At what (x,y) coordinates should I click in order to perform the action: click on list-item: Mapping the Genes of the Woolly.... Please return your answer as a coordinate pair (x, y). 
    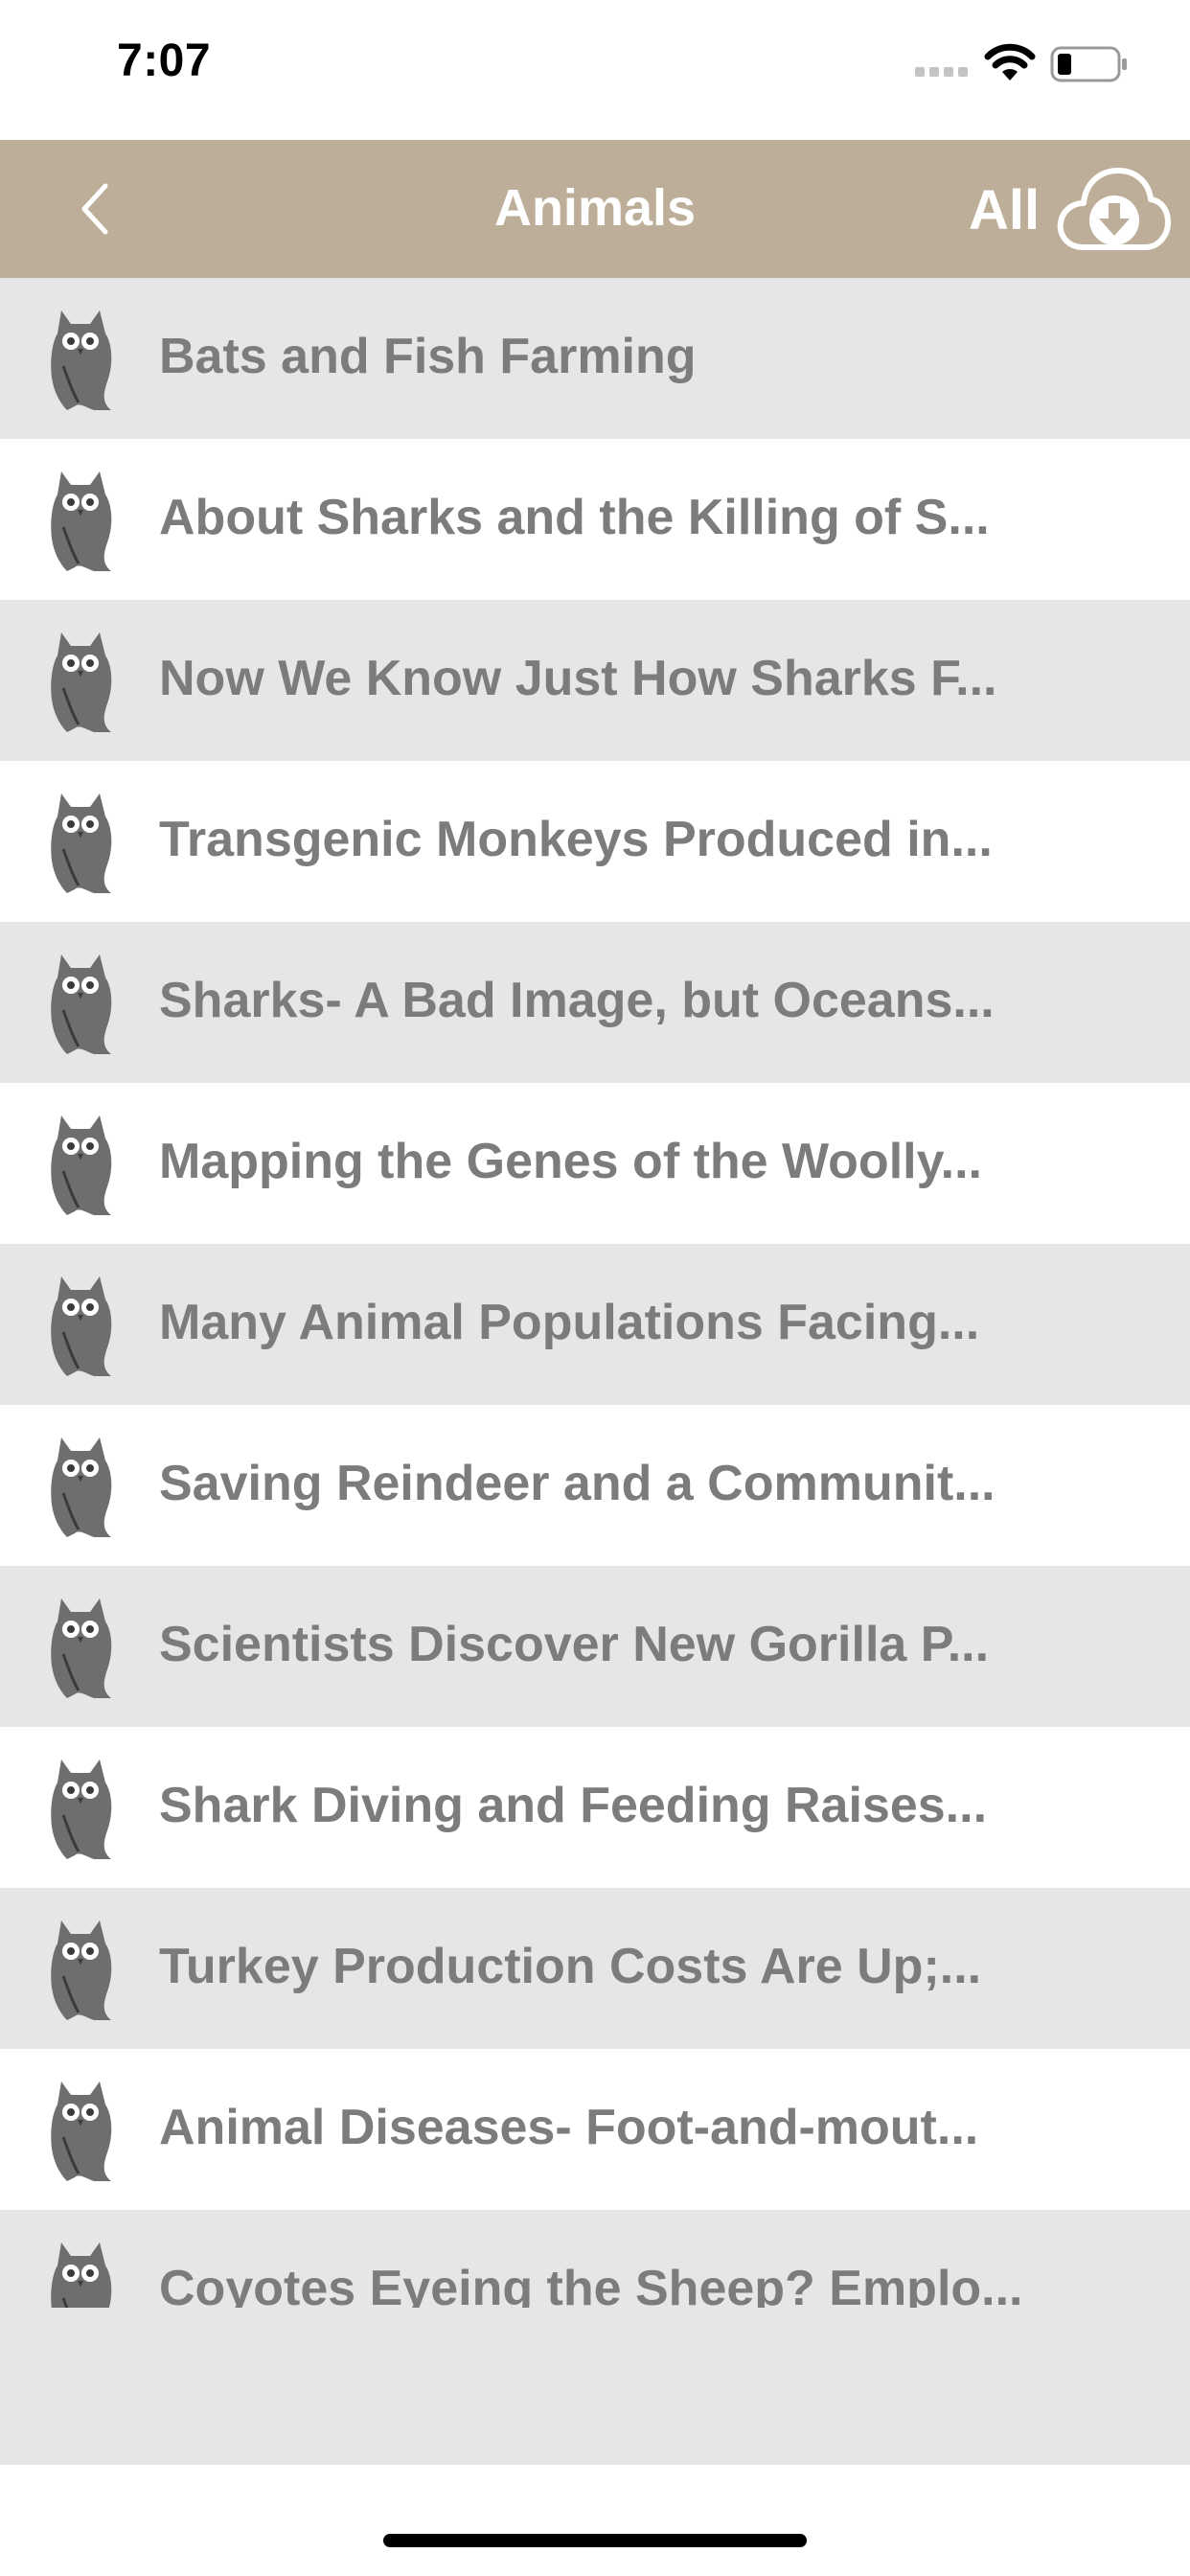
    Looking at the image, I should click on (595, 1163).